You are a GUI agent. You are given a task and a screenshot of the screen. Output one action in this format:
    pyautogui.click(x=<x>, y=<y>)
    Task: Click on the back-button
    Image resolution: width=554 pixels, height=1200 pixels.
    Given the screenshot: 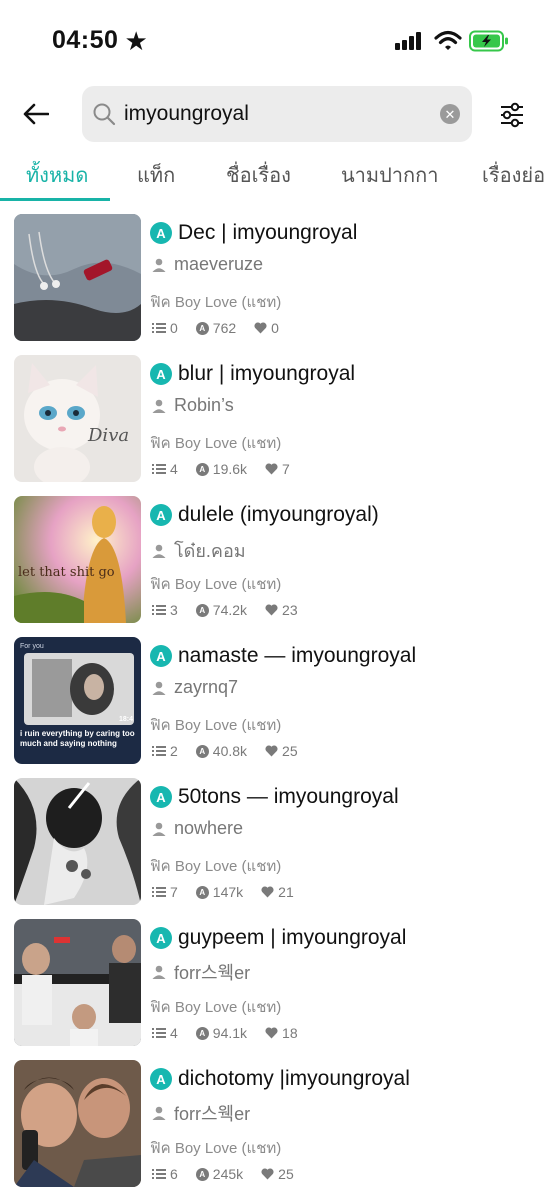 What is the action you would take?
    pyautogui.click(x=36, y=114)
    